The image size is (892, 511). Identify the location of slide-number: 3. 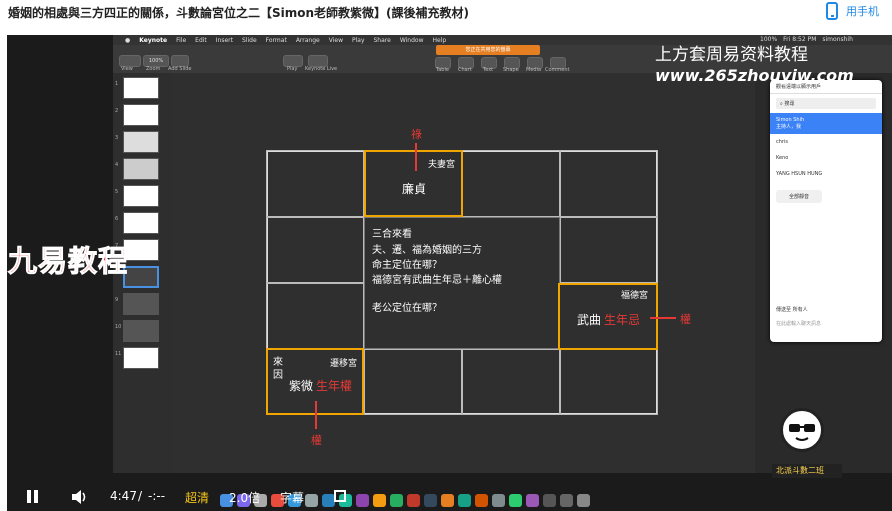
(117, 138).